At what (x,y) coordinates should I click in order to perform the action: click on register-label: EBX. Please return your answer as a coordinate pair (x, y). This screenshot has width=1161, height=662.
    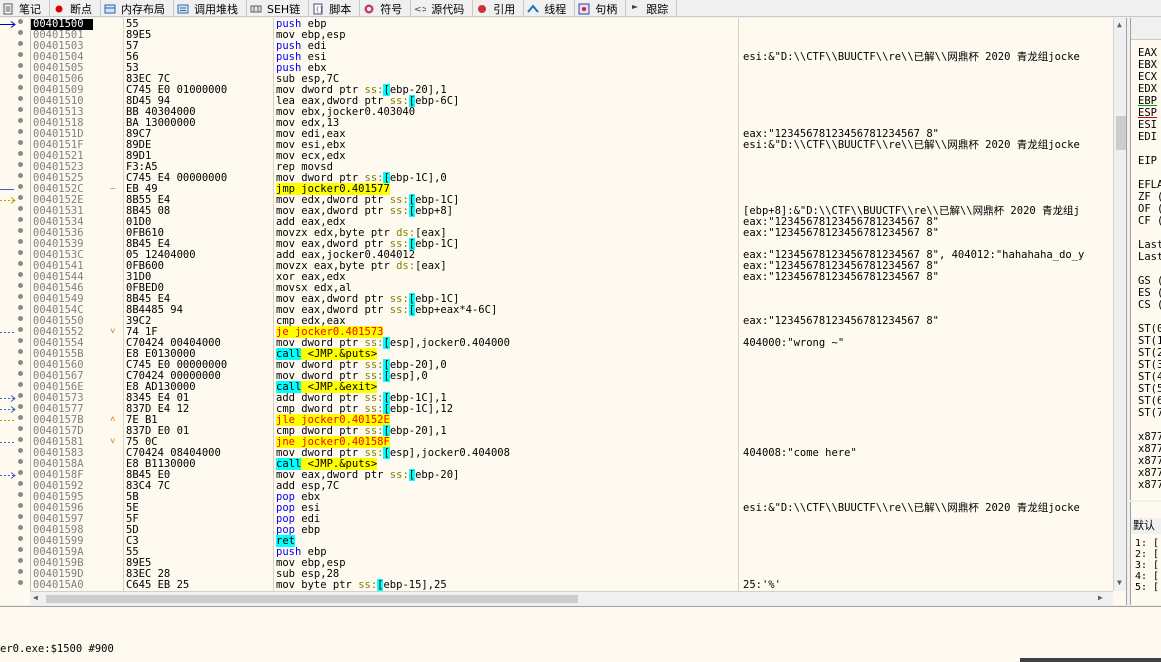
    Looking at the image, I should click on (1147, 65).